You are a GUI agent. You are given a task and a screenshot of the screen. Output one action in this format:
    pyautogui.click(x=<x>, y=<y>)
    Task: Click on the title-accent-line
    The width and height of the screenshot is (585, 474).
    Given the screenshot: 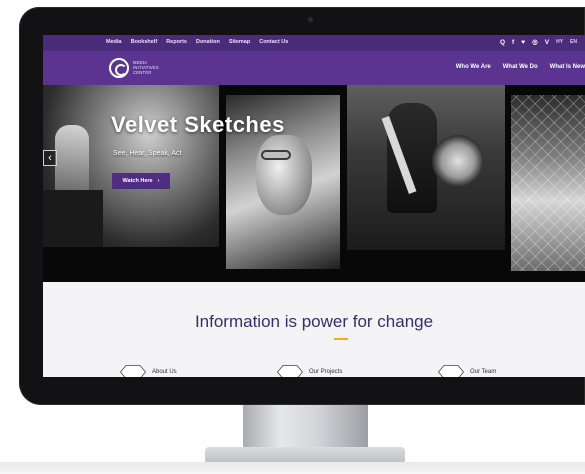 What is the action you would take?
    pyautogui.click(x=341, y=339)
    